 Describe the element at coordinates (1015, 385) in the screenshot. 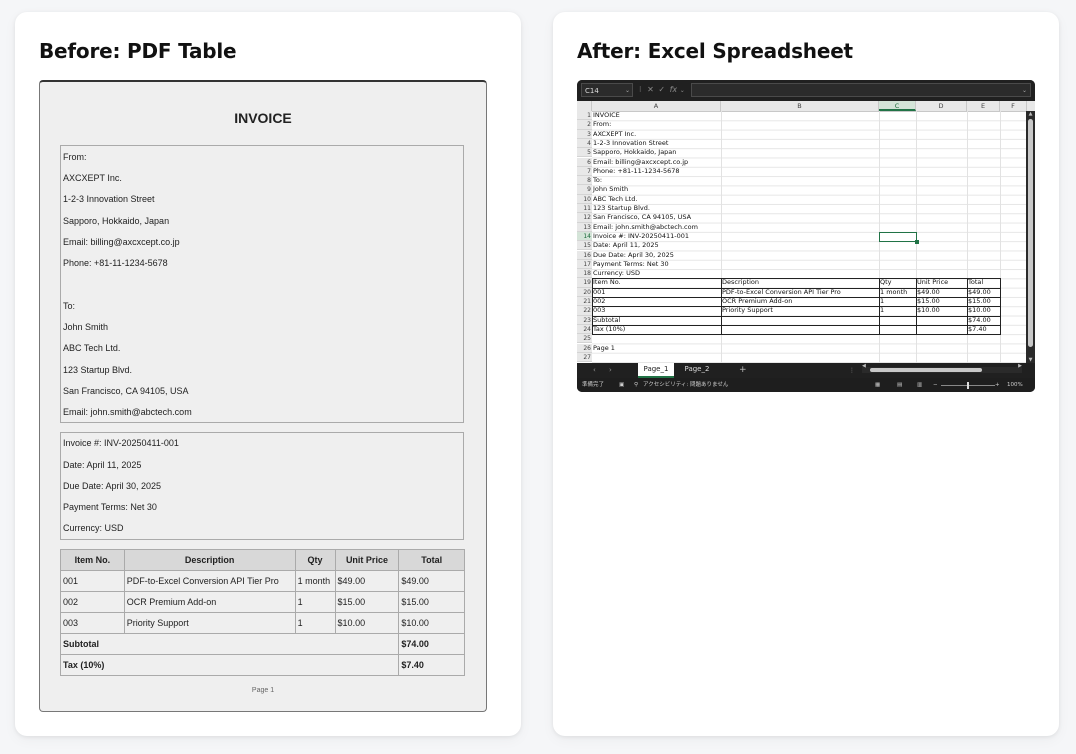

I see `zoom-level: 100%` at that location.